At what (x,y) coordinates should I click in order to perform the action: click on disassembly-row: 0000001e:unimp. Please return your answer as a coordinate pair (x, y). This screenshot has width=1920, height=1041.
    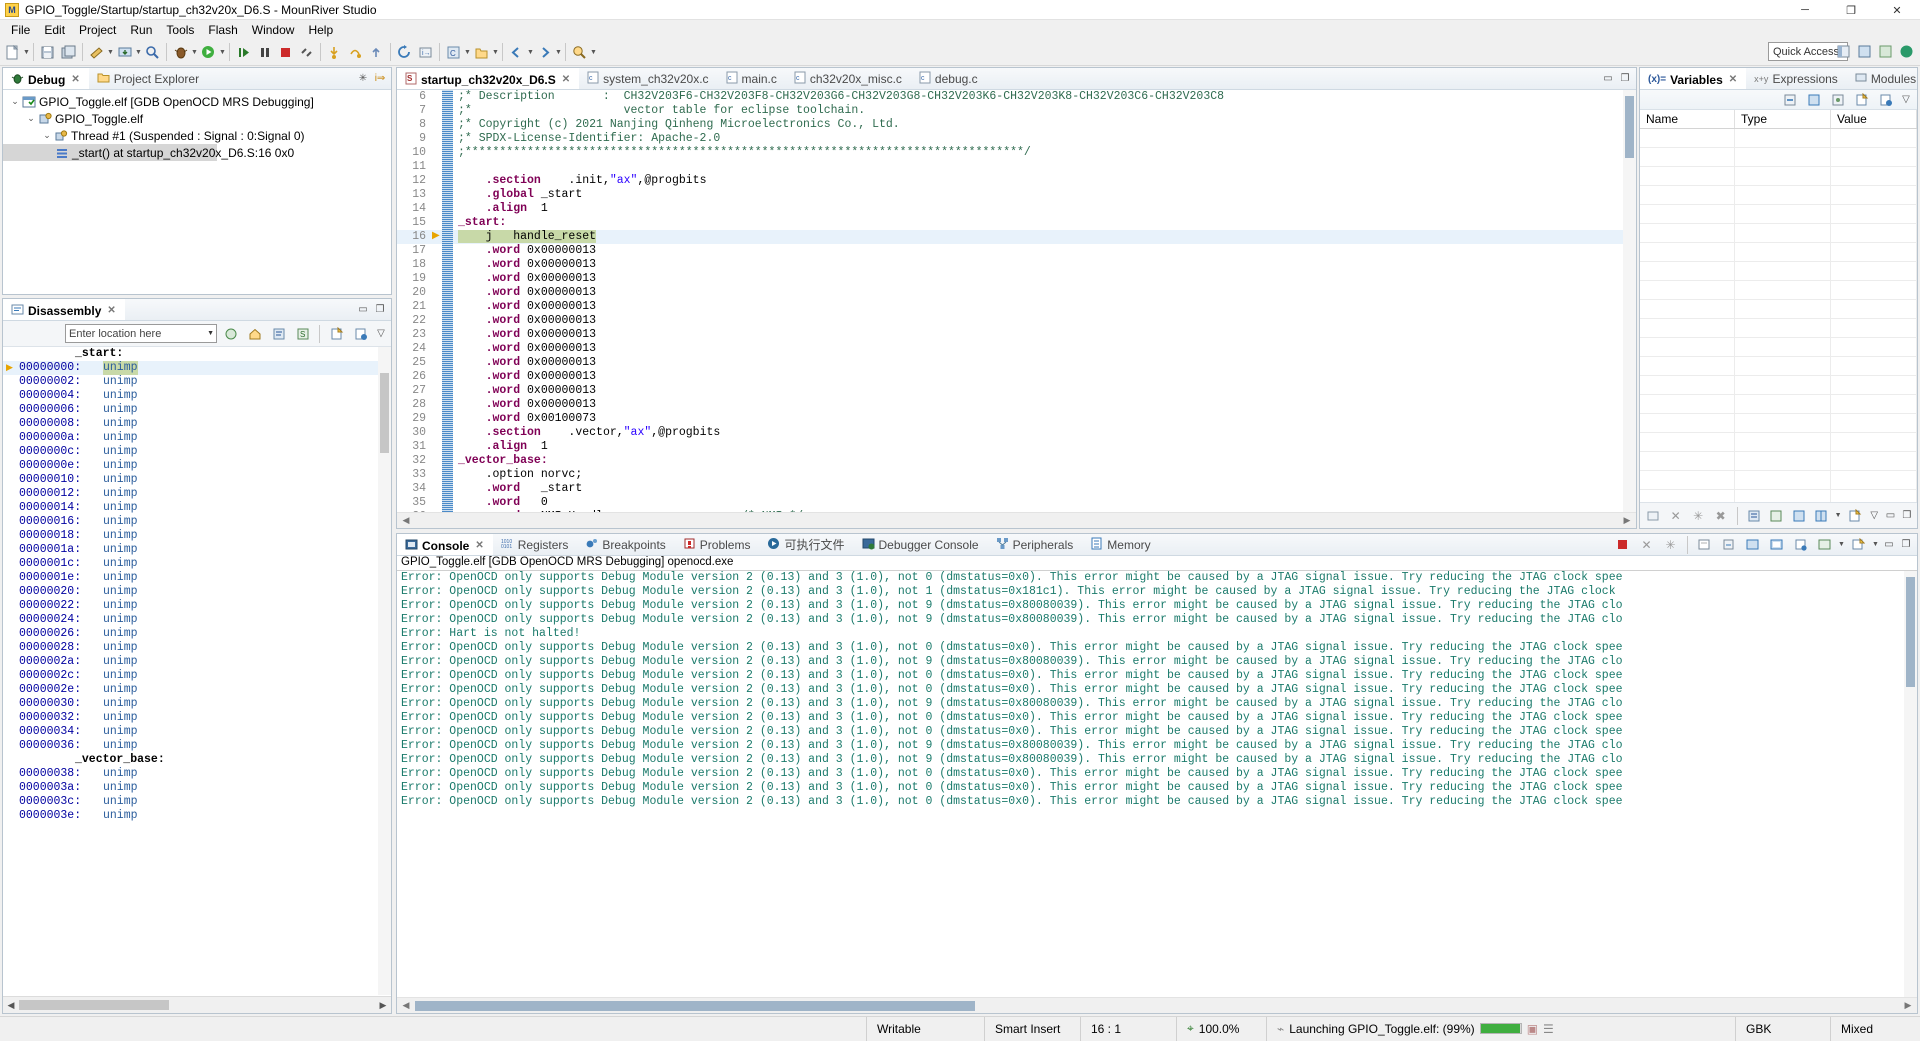
    Looking at the image, I should click on (197, 578).